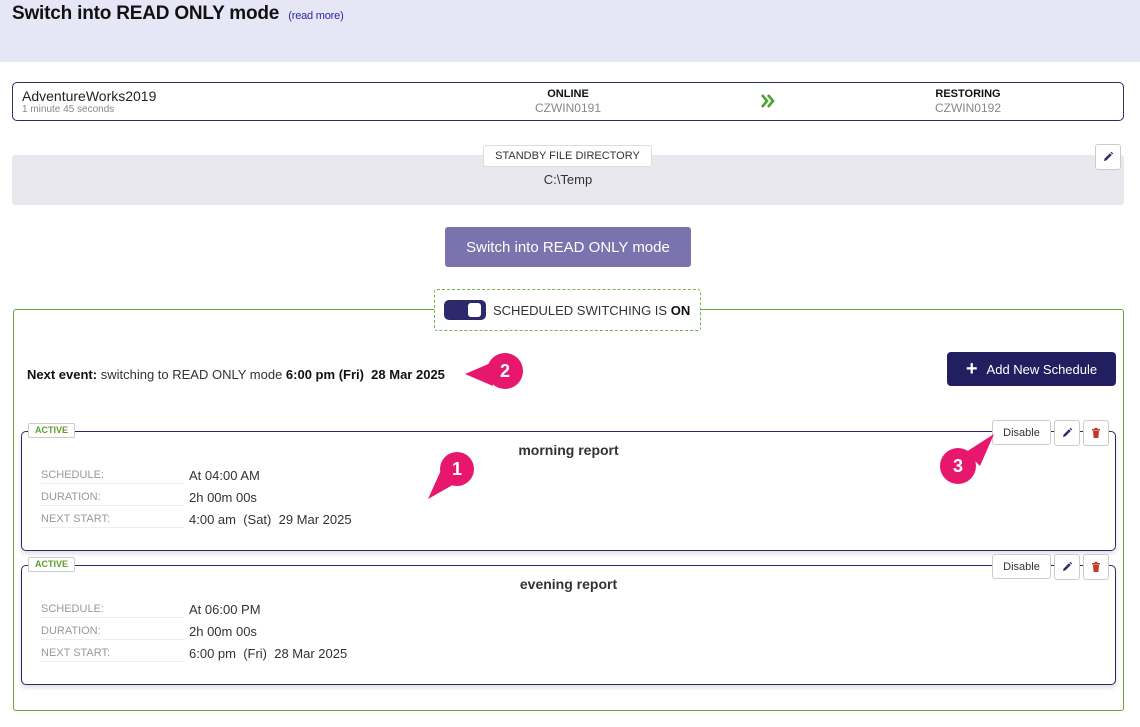 The width and height of the screenshot is (1140, 727). What do you see at coordinates (958, 466) in the screenshot?
I see `callout-number: 3` at bounding box center [958, 466].